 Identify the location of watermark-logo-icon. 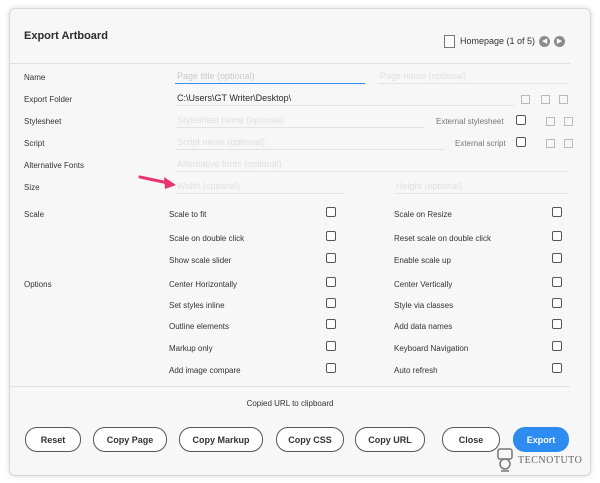
(505, 460).